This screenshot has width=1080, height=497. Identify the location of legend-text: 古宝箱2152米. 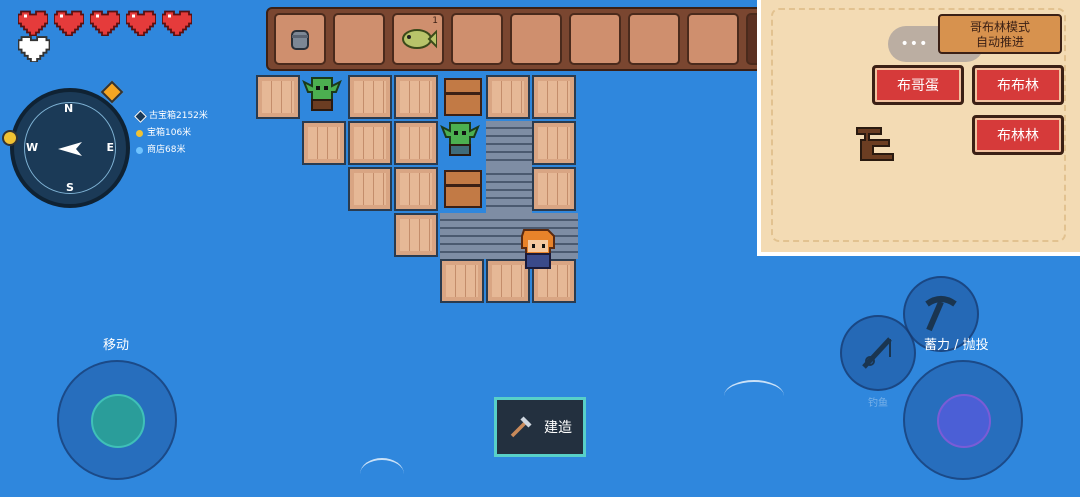
(178, 116).